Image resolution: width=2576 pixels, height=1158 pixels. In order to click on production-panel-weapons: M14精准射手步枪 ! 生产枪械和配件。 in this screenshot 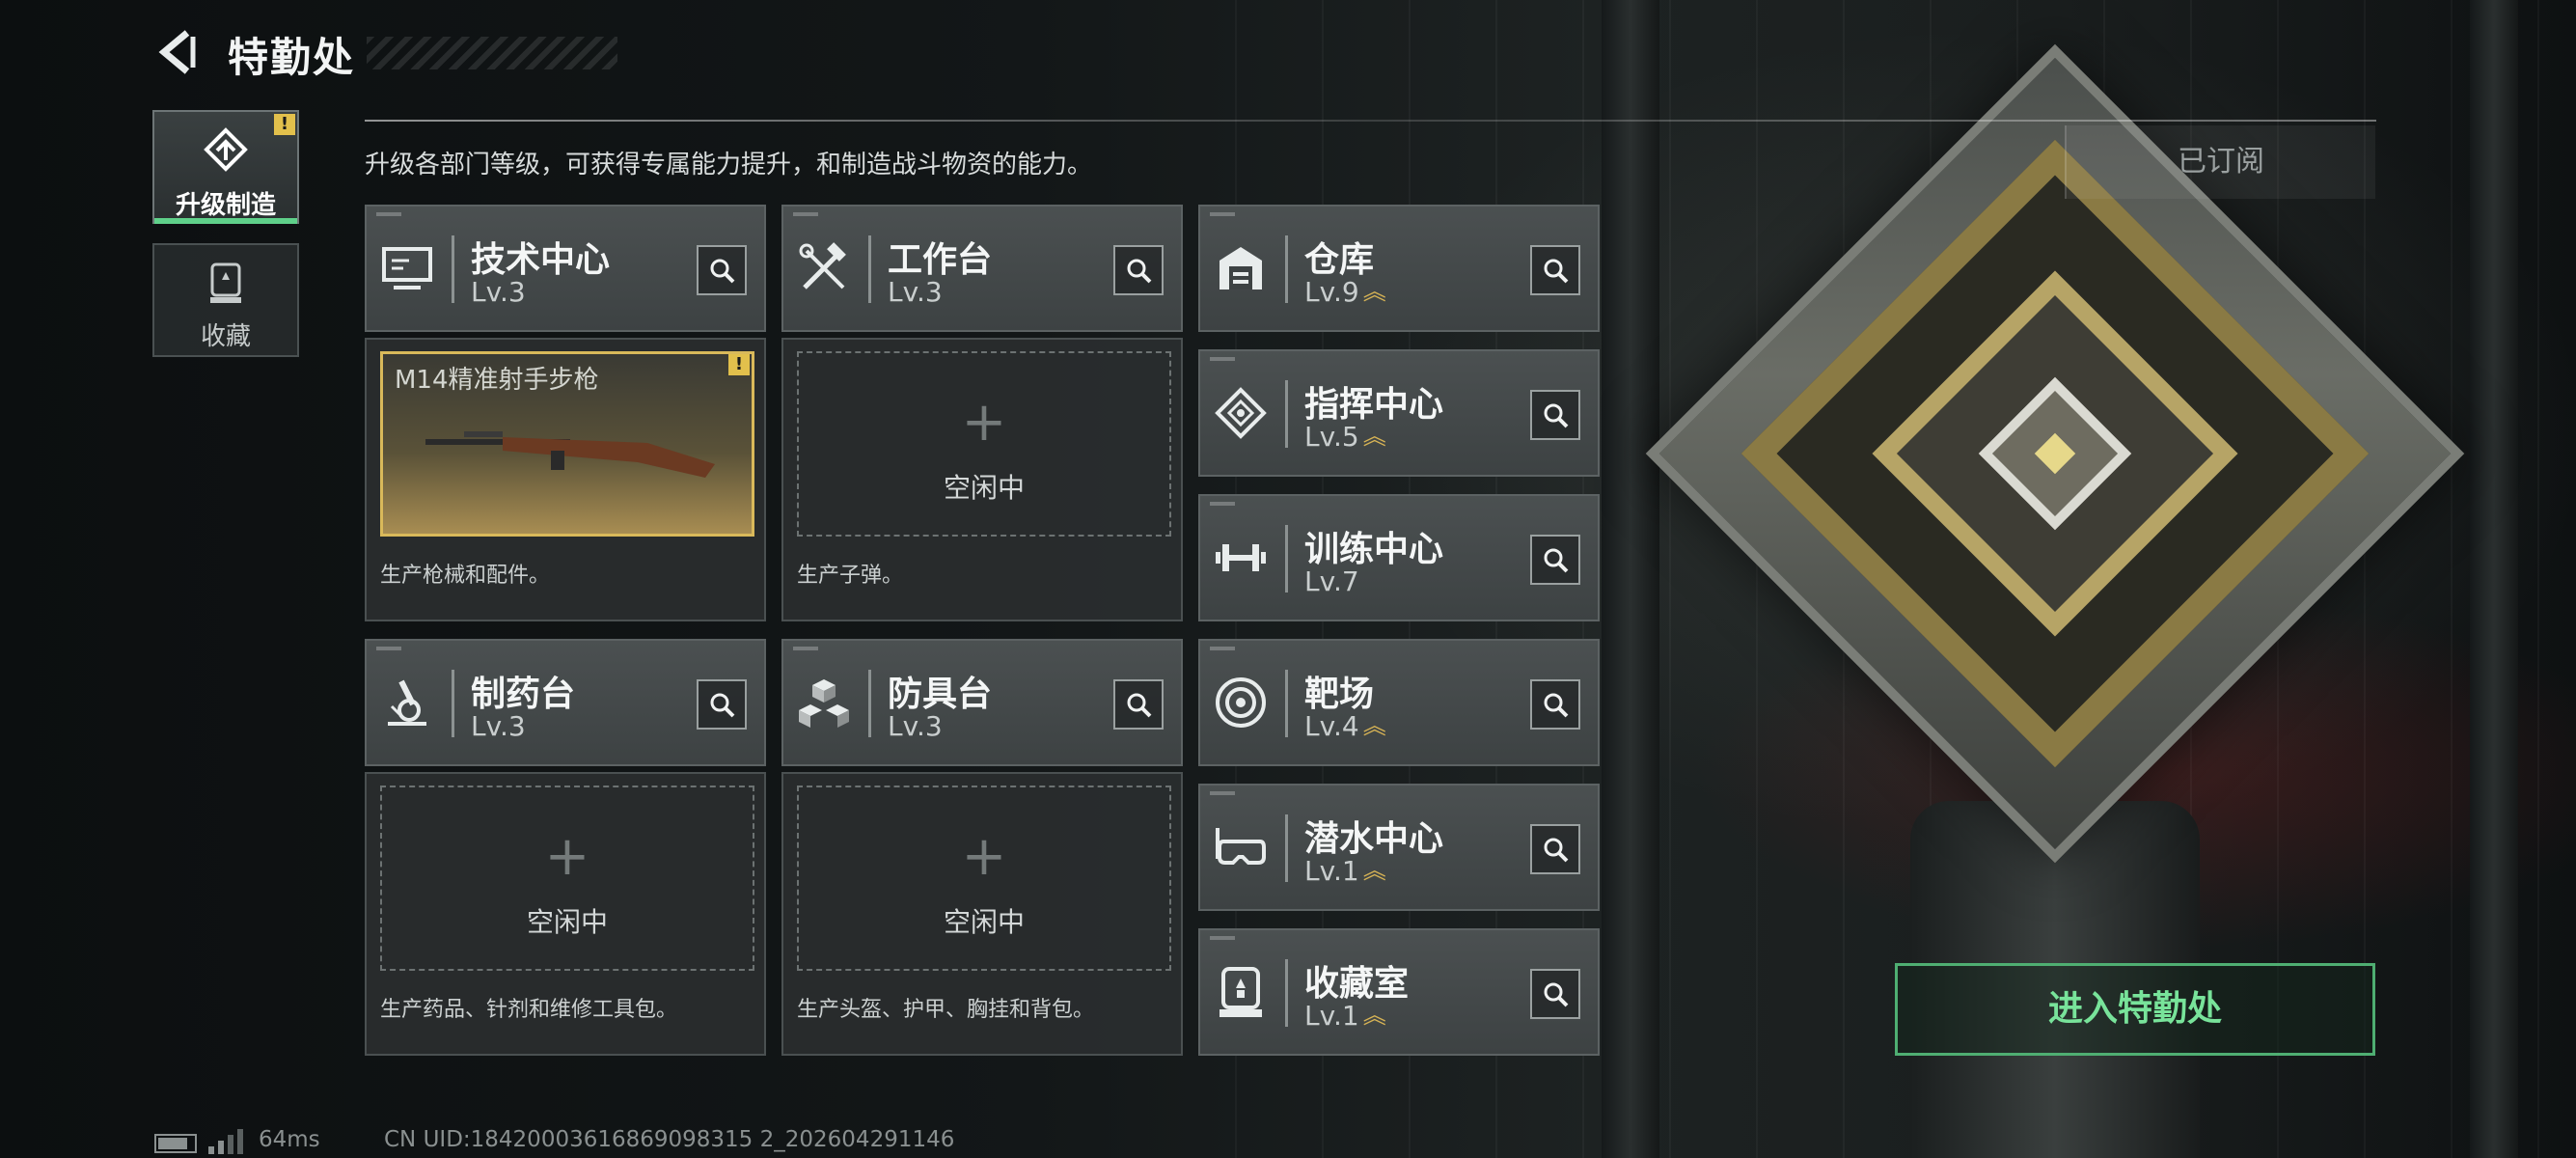, I will do `click(565, 479)`.